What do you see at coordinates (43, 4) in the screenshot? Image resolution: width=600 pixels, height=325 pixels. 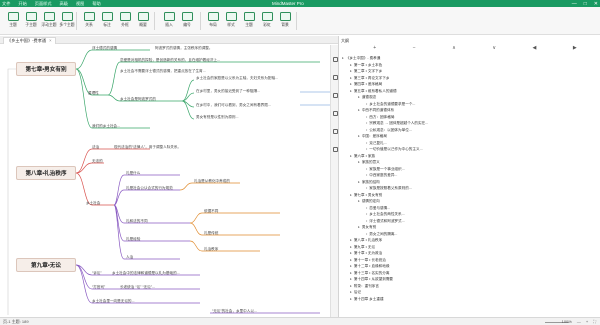 I see `menu-item: 页面样式` at bounding box center [43, 4].